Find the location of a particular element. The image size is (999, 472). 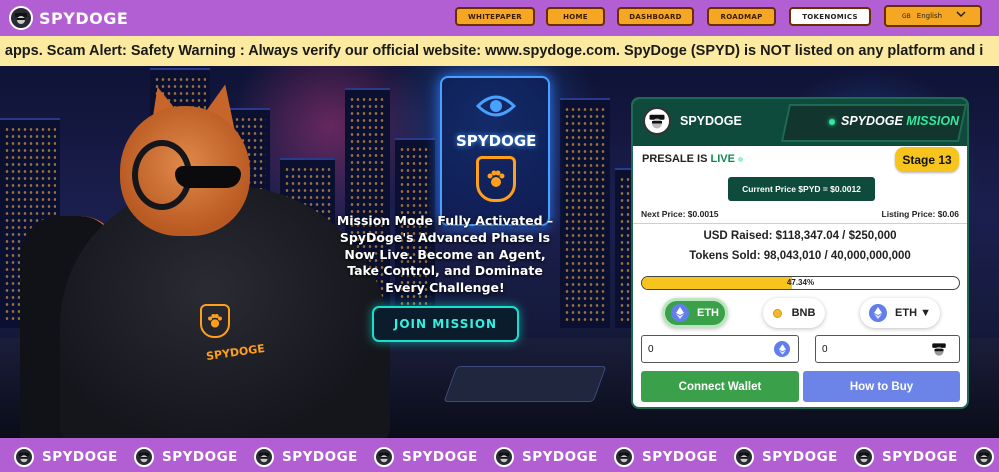

divider is located at coordinates (800, 223).